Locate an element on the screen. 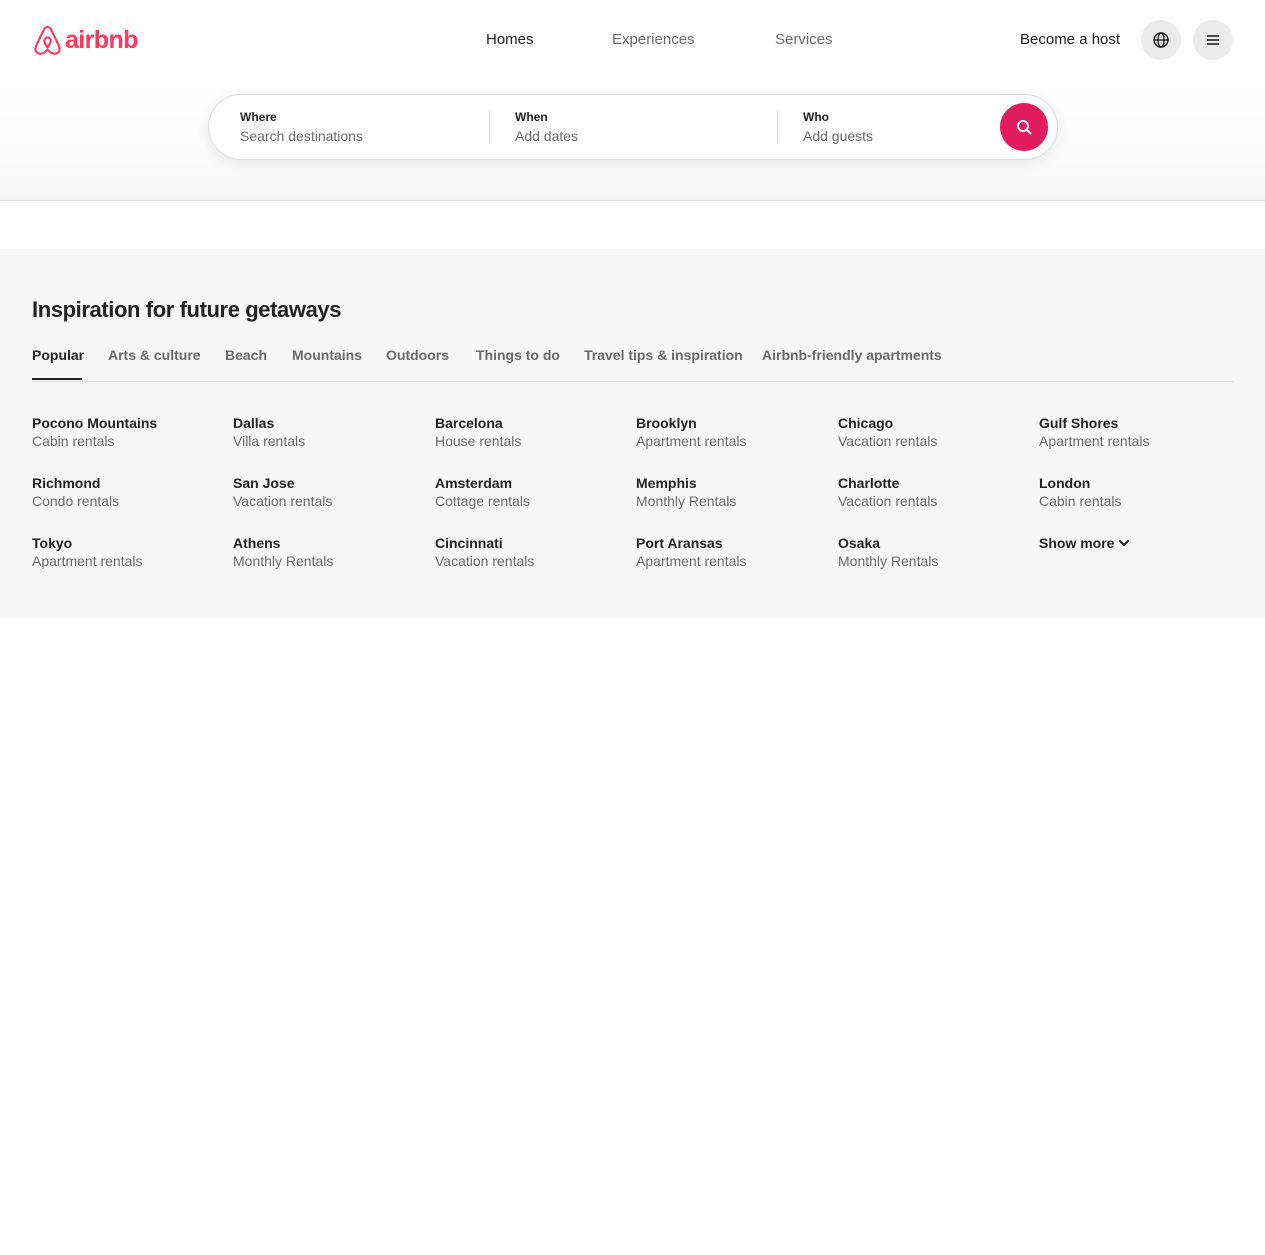 This screenshot has width=1265, height=1255. tab-airbnb-friendly-apartments: Airbnb-friendly apartments is located at coordinates (852, 355).